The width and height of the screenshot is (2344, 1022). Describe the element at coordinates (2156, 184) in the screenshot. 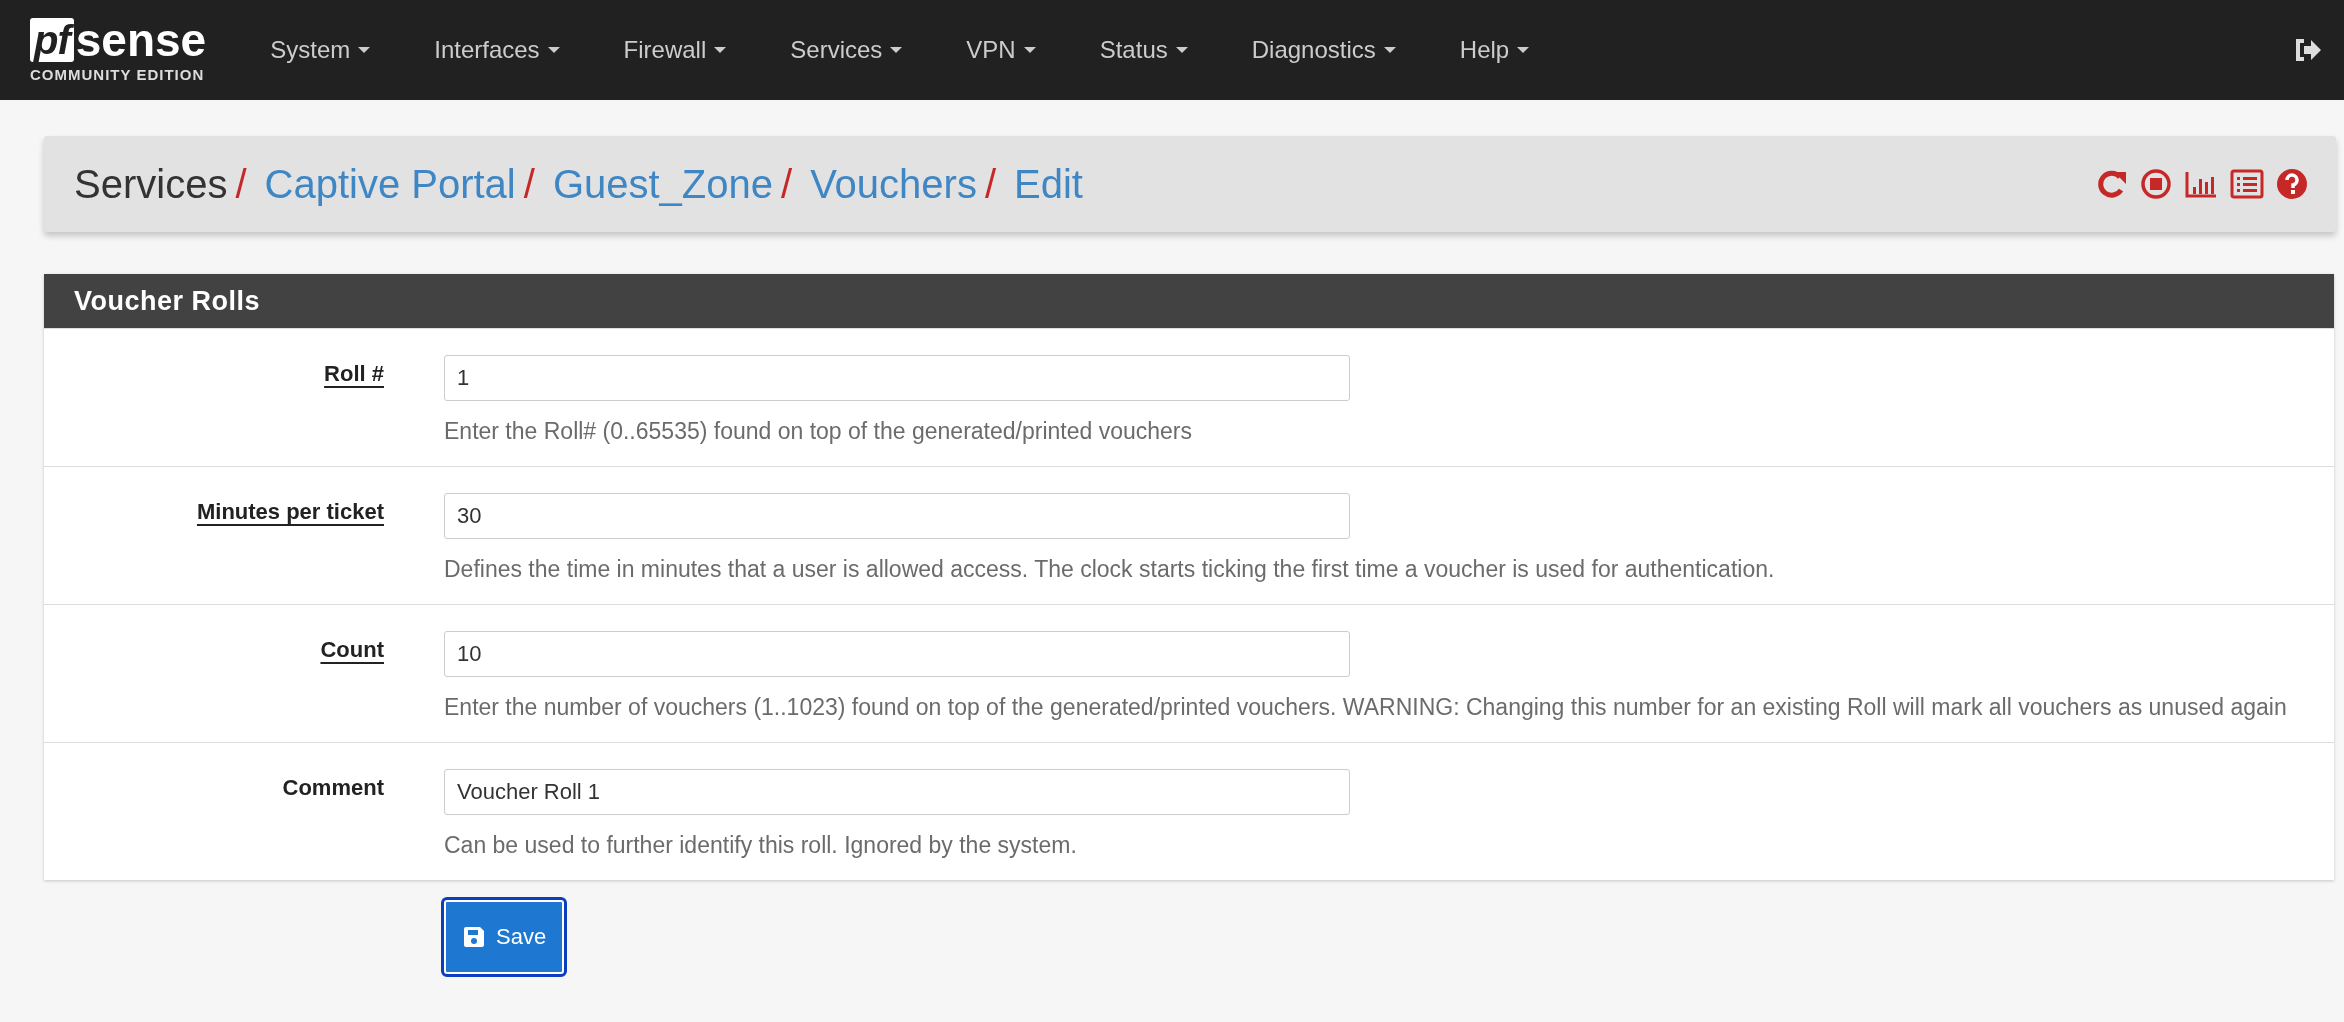

I see `stop-icon` at that location.